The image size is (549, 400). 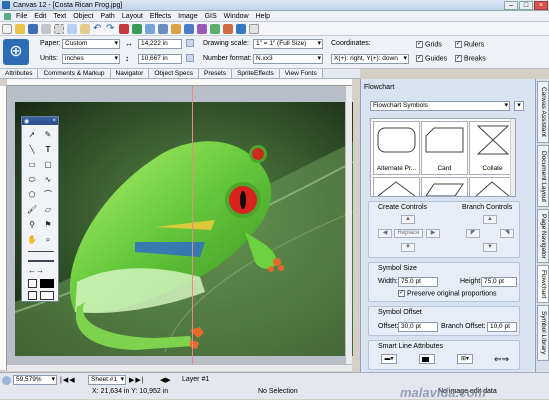 What do you see at coordinates (160, 16) in the screenshot?
I see `menu-effects: Effects` at bounding box center [160, 16].